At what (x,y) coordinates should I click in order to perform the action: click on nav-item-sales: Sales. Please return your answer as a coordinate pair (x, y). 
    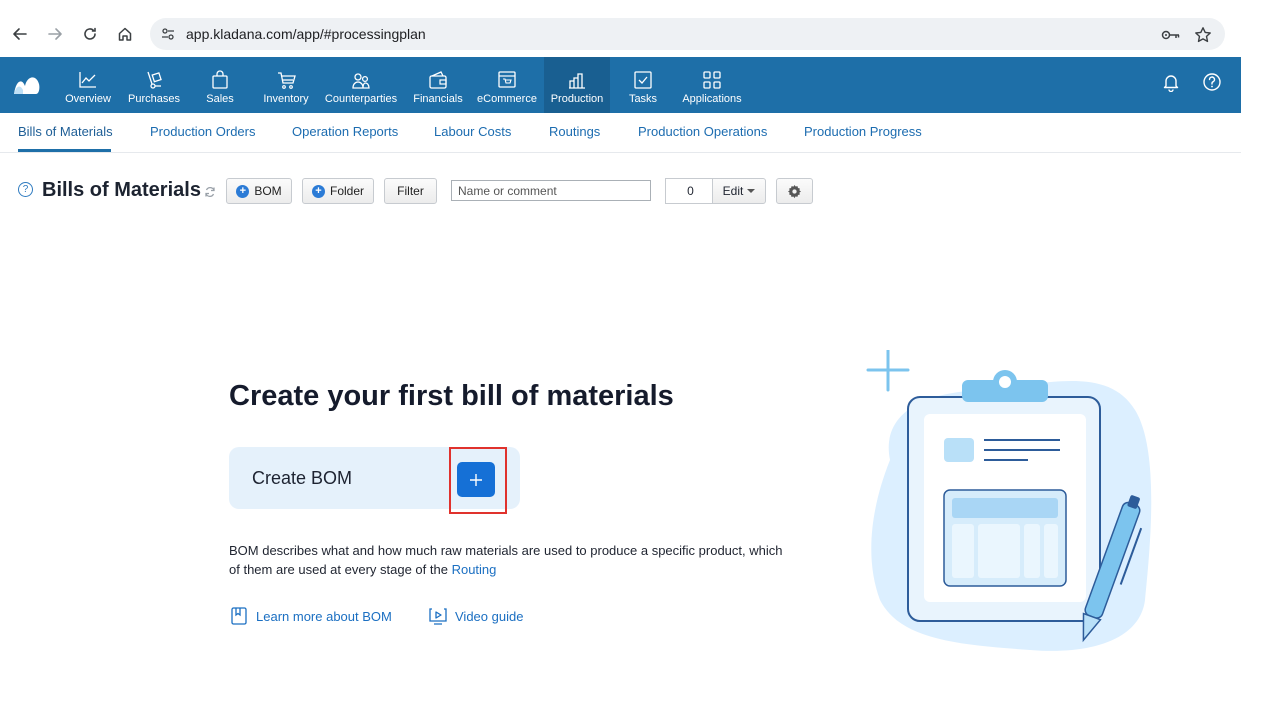
    Looking at the image, I should click on (220, 85).